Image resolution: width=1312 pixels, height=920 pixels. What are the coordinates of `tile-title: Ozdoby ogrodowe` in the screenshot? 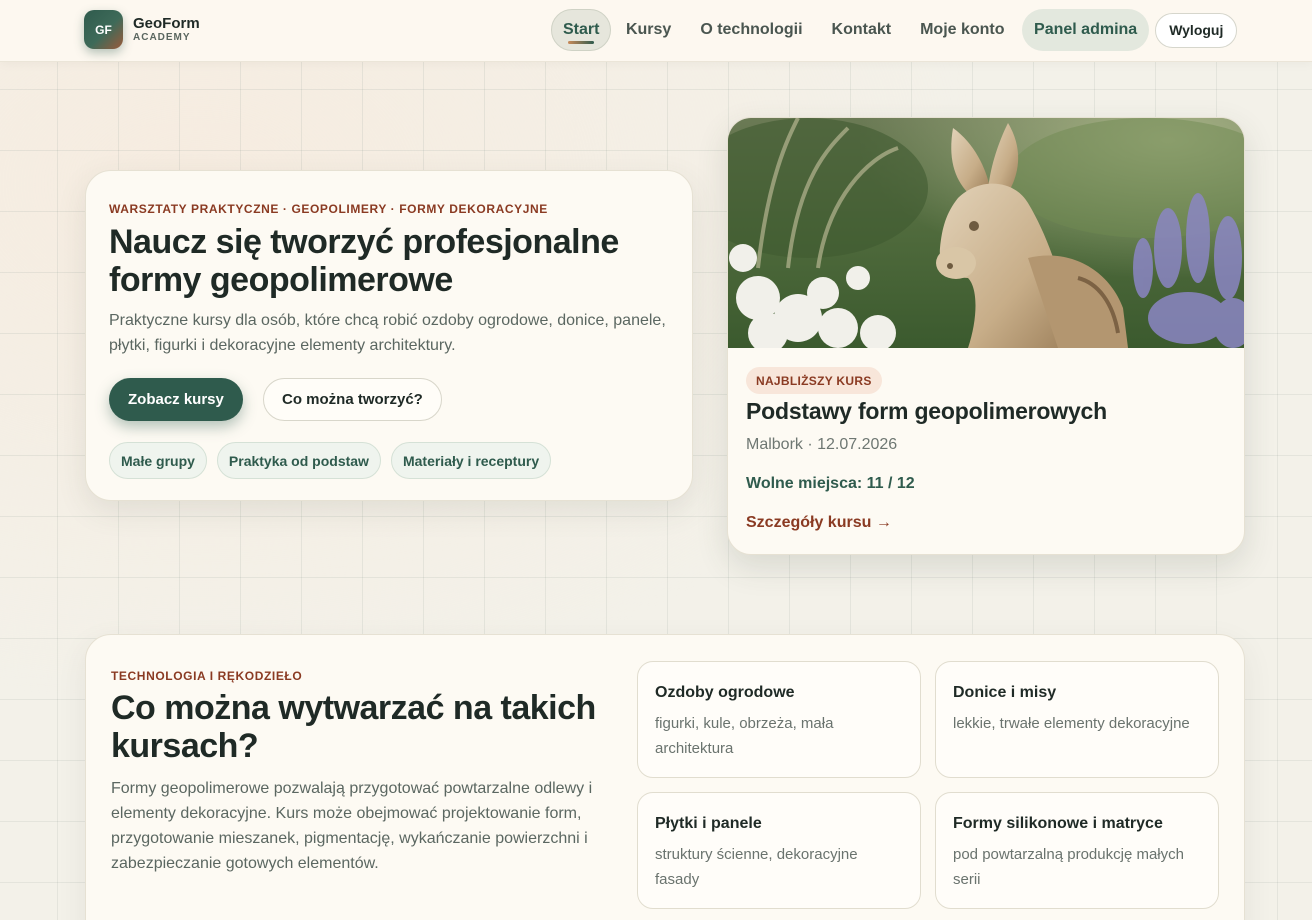 It's located at (725, 692).